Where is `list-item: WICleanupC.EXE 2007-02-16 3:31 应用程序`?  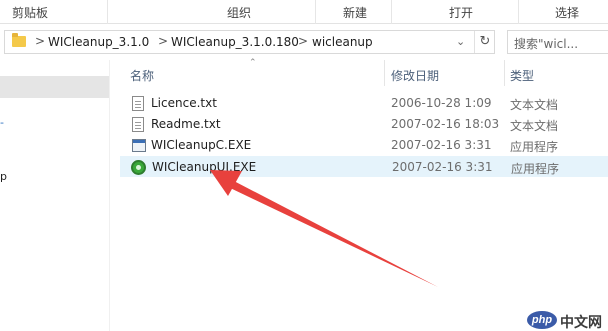
list-item: WICleanupC.EXE 2007-02-16 3:31 应用程序 is located at coordinates (364, 145).